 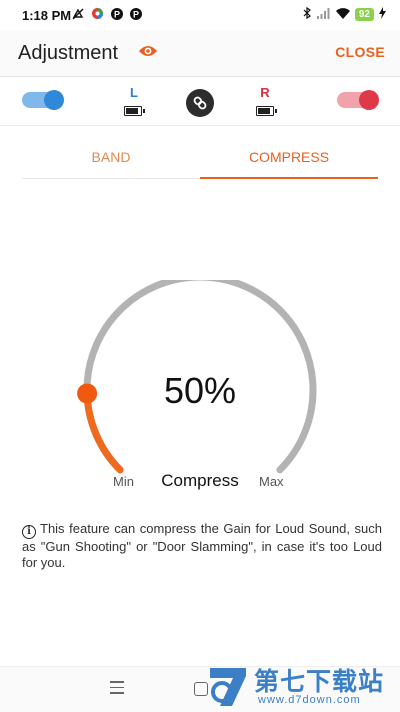 I want to click on left-battery-icon, so click(x=134, y=111).